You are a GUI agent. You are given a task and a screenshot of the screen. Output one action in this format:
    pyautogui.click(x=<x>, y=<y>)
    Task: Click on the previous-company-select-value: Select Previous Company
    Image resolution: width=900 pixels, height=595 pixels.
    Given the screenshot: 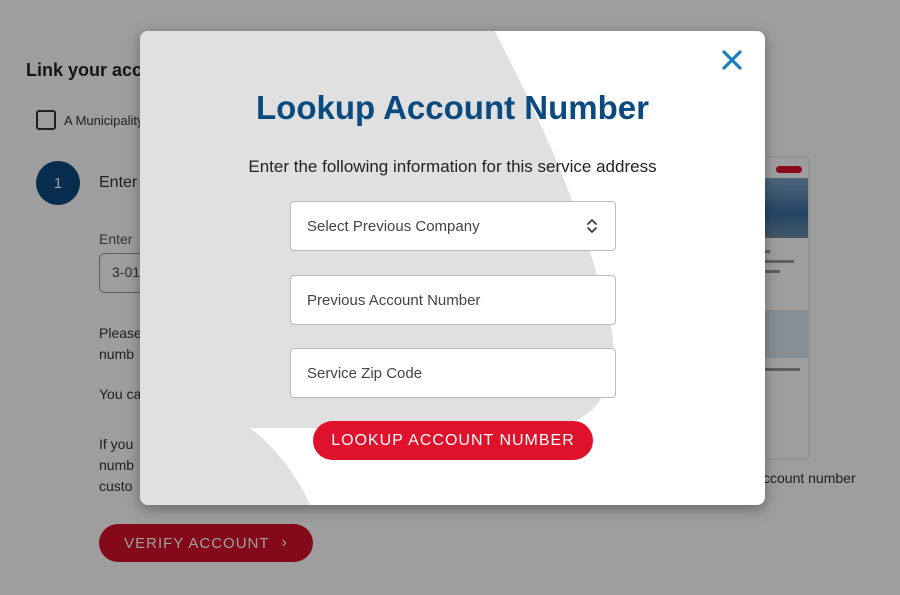 What is the action you would take?
    pyautogui.click(x=393, y=226)
    